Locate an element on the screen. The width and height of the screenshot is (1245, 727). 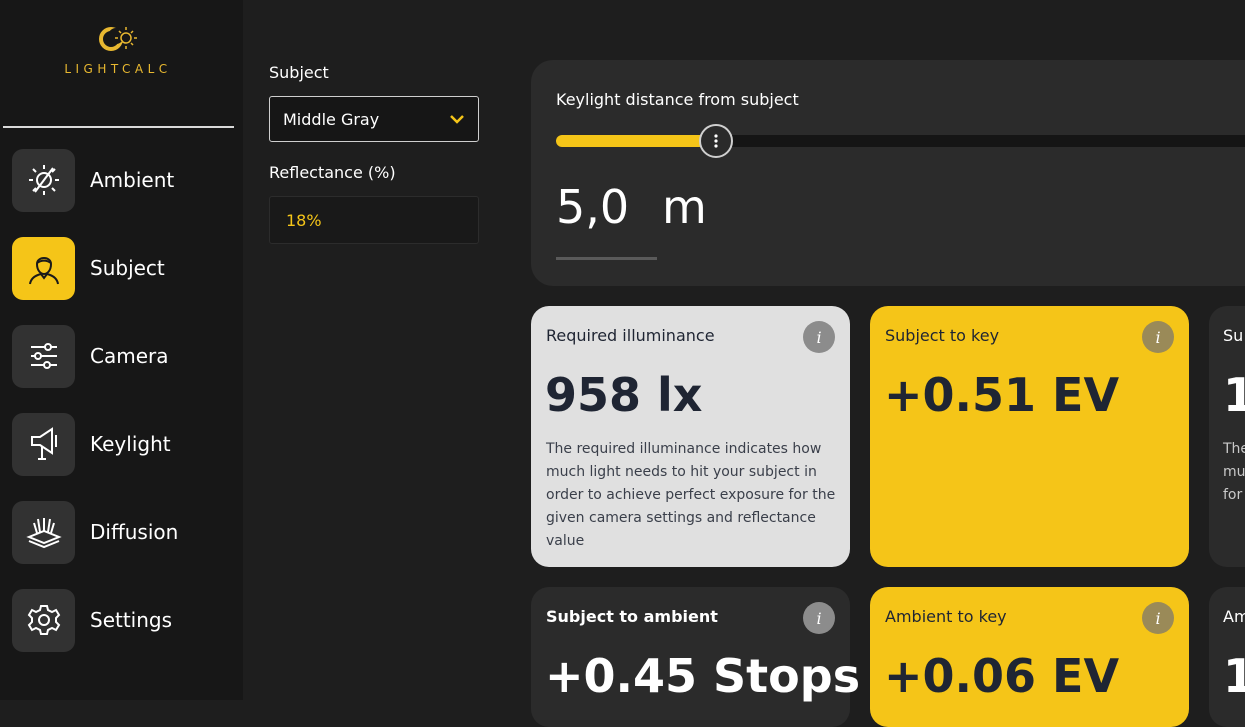
sidebar-item-label: Settings is located at coordinates (131, 620).